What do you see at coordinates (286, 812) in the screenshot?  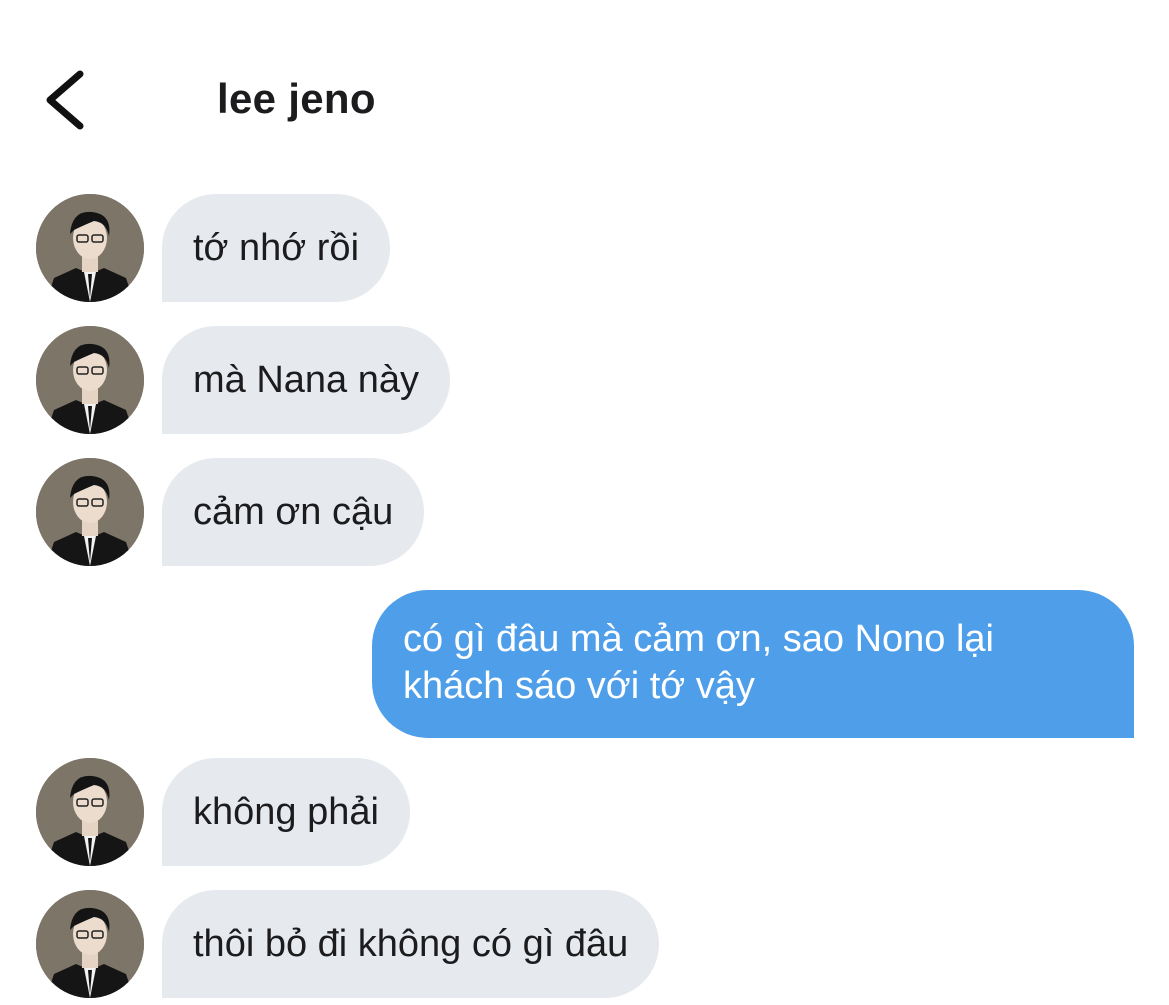 I see `incoming-message-bubble: không phải` at bounding box center [286, 812].